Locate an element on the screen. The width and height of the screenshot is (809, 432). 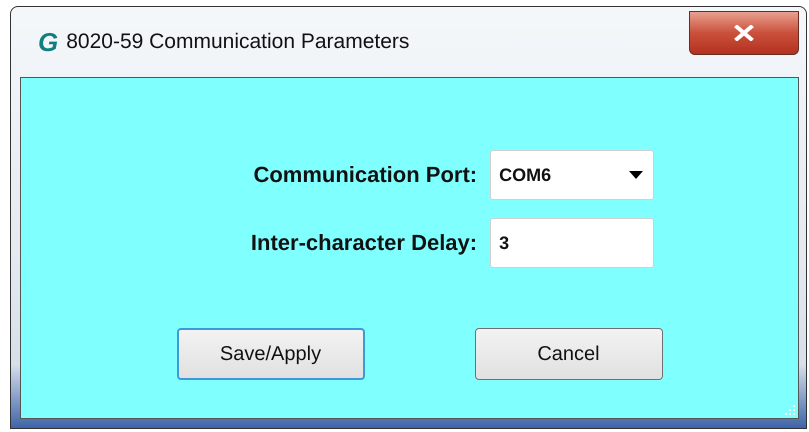
close-icon is located at coordinates (744, 33).